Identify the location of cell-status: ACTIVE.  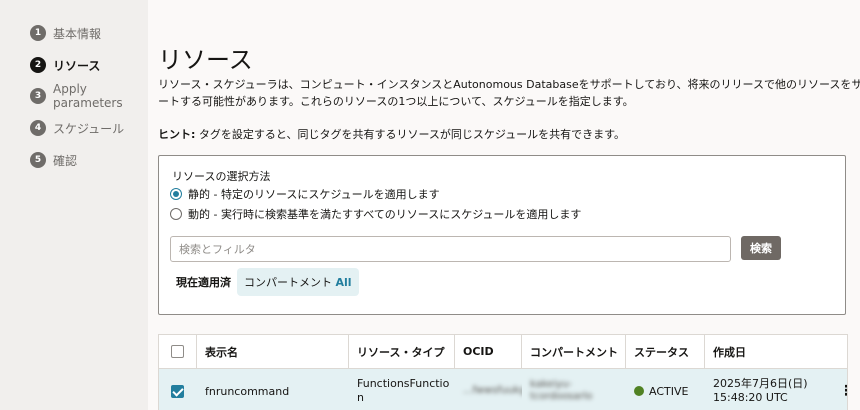
(665, 389).